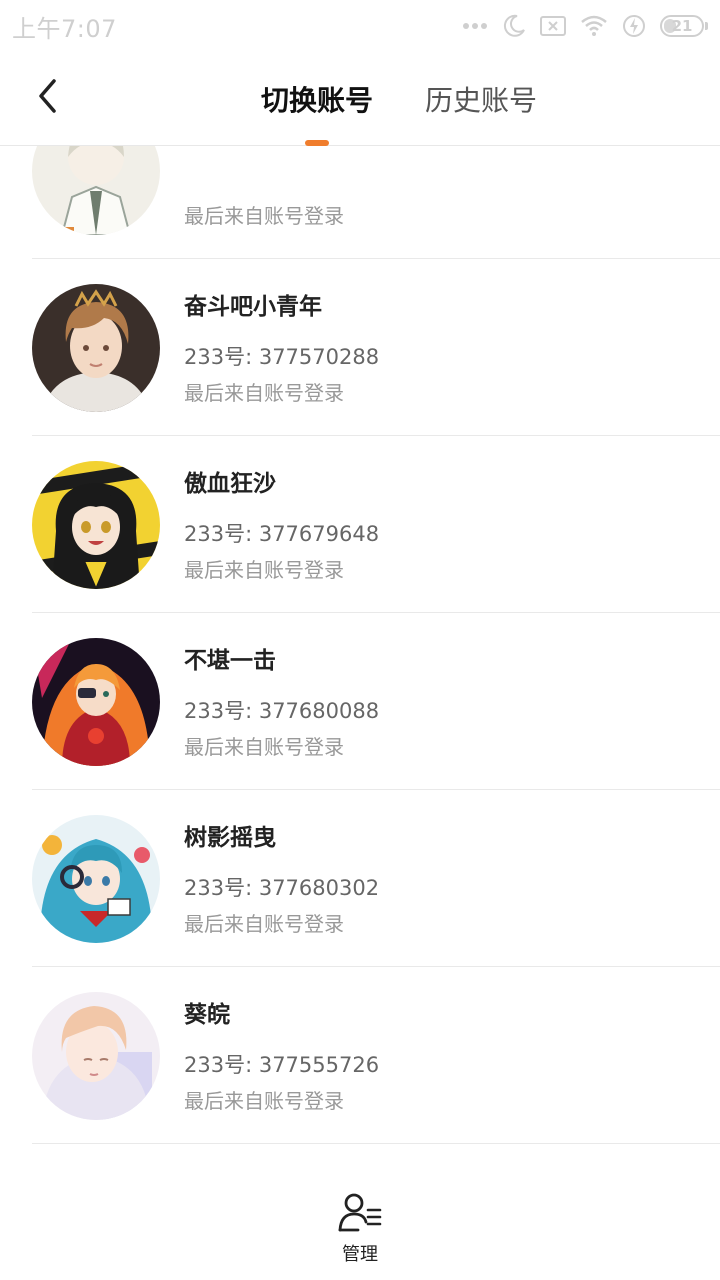 The height and width of the screenshot is (1280, 720). Describe the element at coordinates (253, 307) in the screenshot. I see `account-name: 奋斗吧小青年` at that location.